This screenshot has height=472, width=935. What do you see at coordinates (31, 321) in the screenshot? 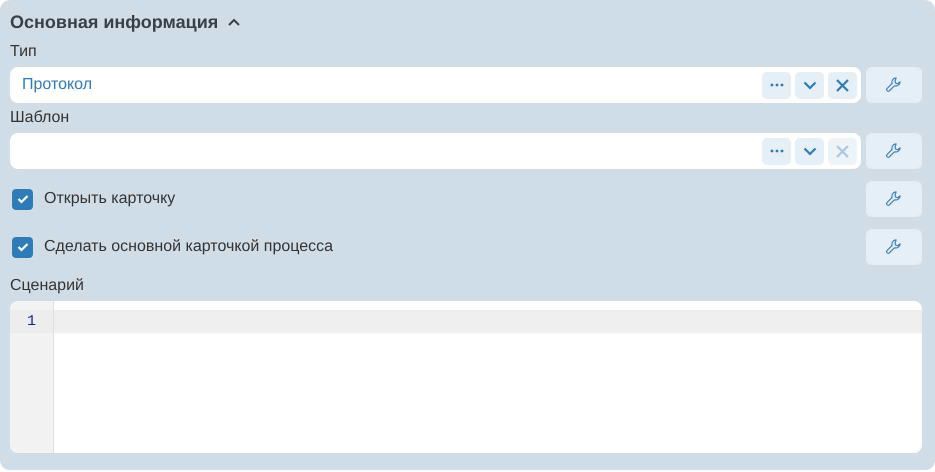
I see `line-number: 1` at bounding box center [31, 321].